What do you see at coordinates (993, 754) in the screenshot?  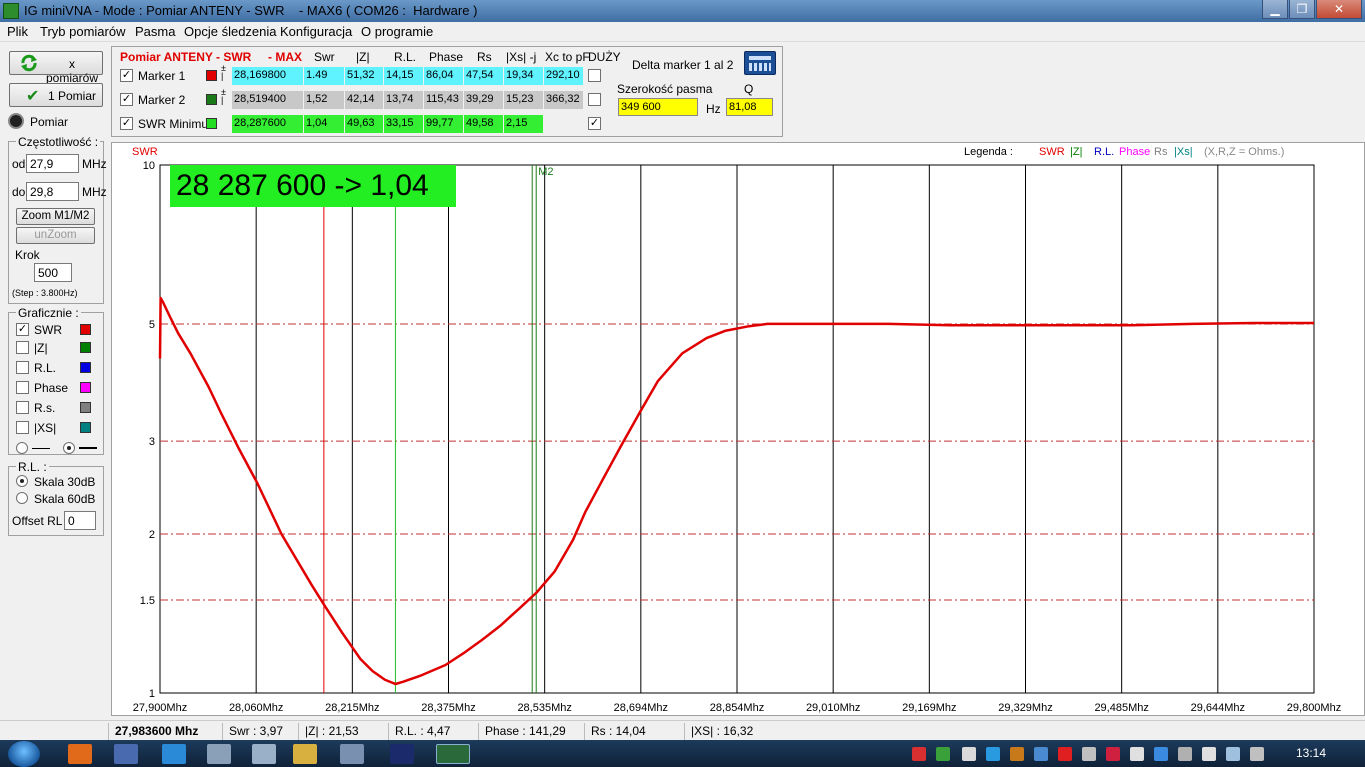 I see `tray-search-icon` at bounding box center [993, 754].